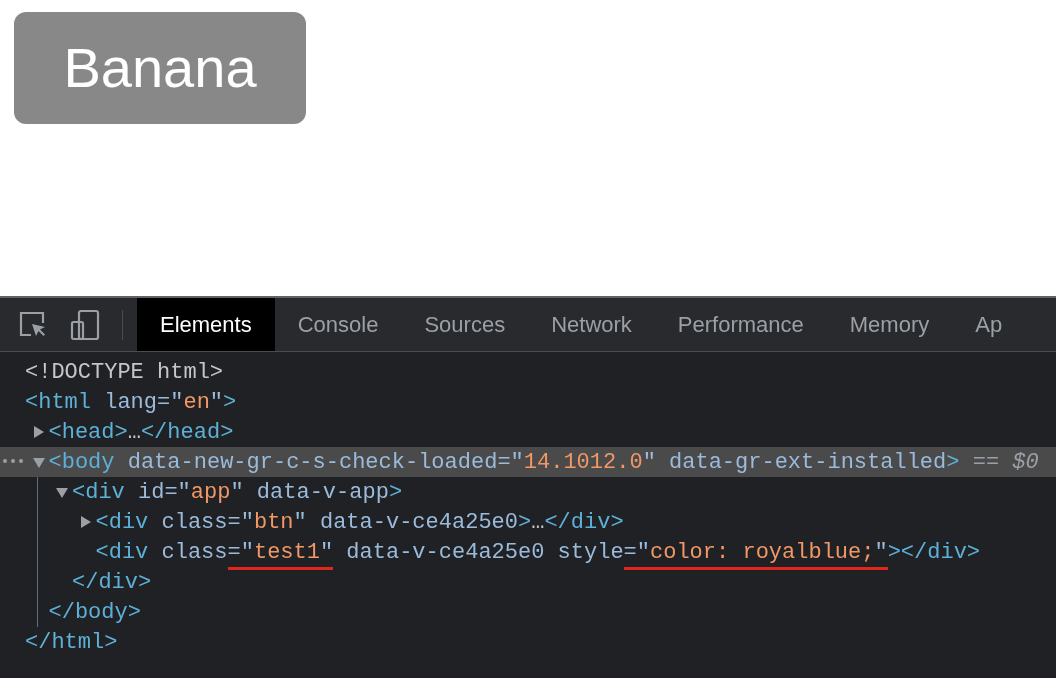 This screenshot has width=1056, height=678. What do you see at coordinates (112, 582) in the screenshot?
I see `dom-node-code: </div>` at bounding box center [112, 582].